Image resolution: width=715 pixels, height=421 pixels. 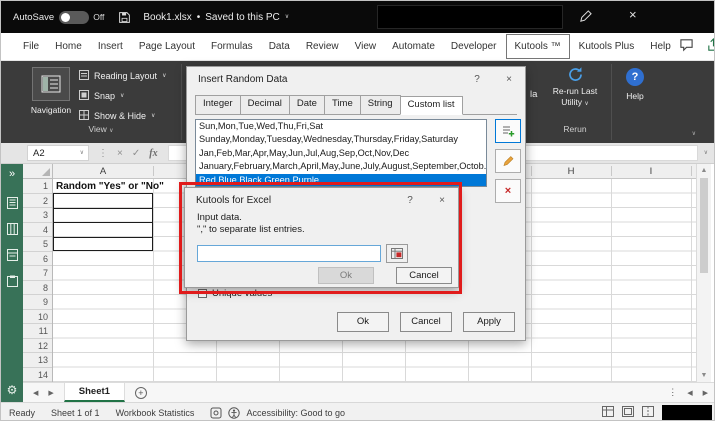 What do you see at coordinates (37, 331) in the screenshot?
I see `row-header: 11` at bounding box center [37, 331].